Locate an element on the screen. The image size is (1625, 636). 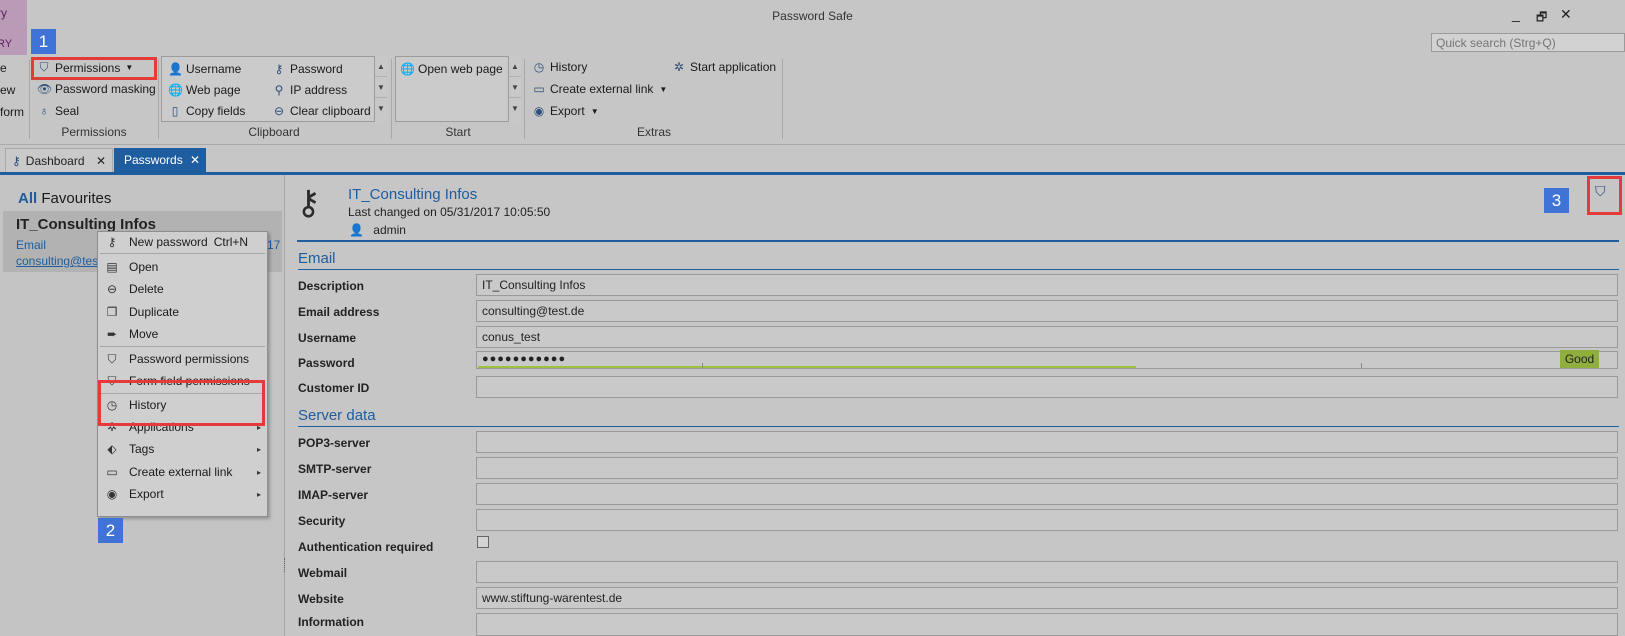
menu-duplicate: ❐ Duplicate is located at coordinates (182, 312).